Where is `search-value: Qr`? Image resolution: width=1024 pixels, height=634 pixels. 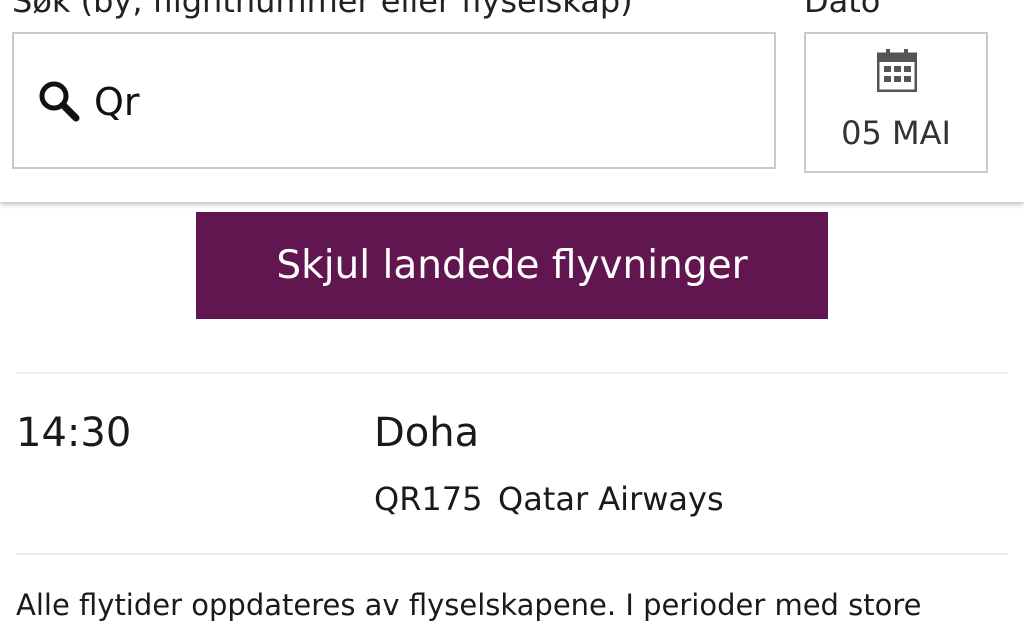 search-value: Qr is located at coordinates (117, 102).